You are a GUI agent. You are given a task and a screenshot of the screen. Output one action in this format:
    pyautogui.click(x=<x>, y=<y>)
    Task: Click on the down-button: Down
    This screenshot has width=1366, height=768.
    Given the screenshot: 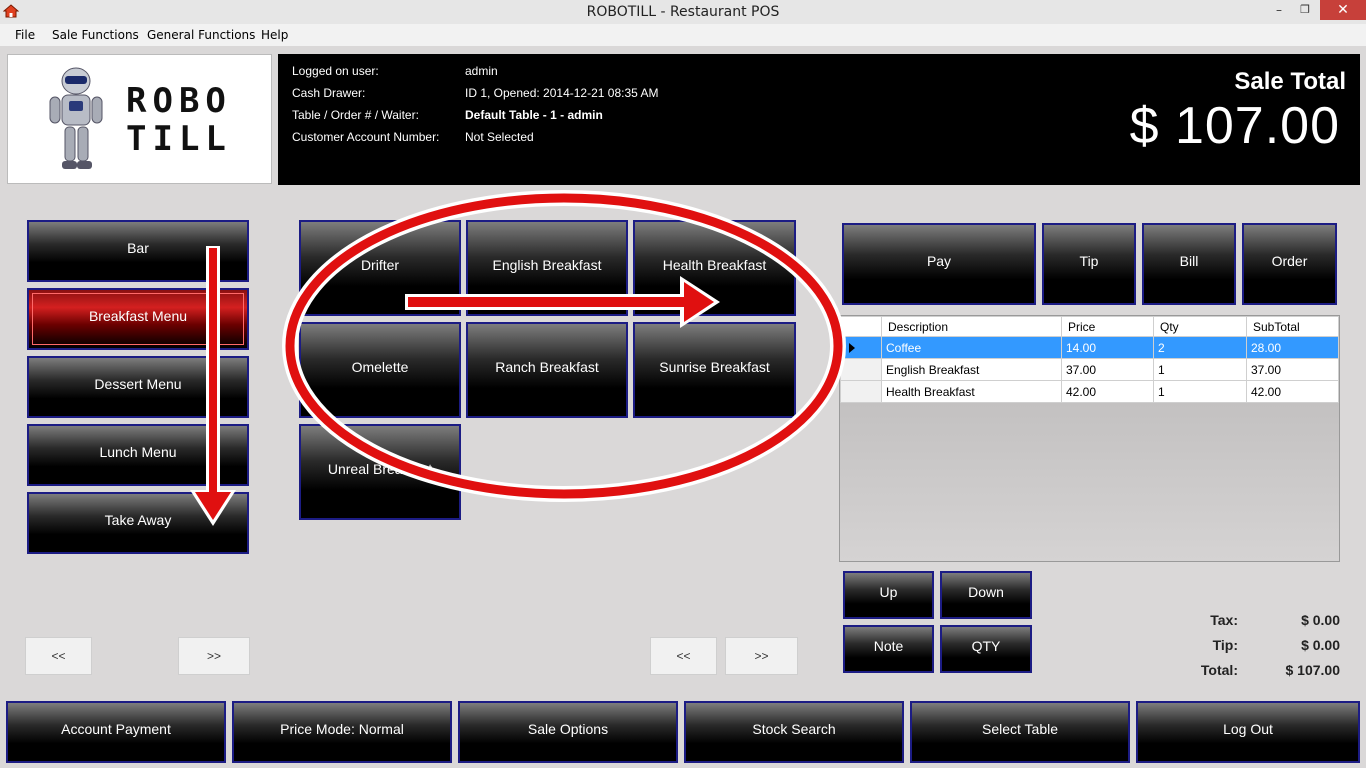 What is the action you would take?
    pyautogui.click(x=986, y=595)
    